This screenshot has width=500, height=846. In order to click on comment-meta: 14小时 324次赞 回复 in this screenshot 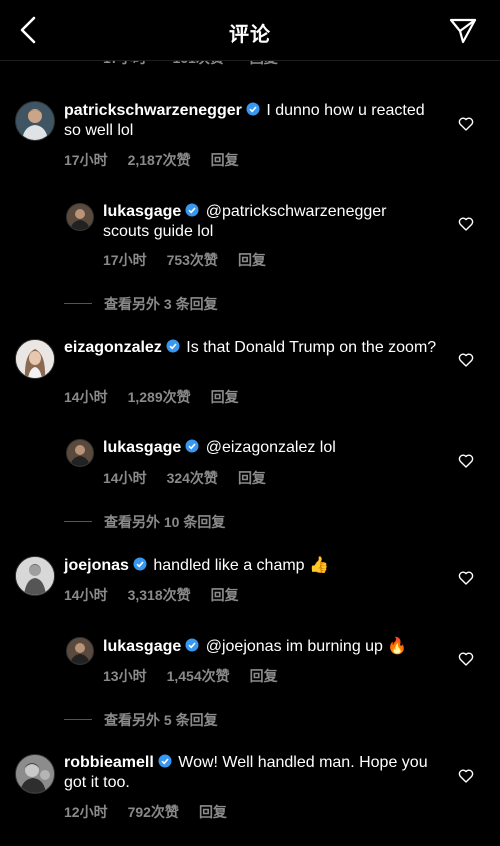, I will do `click(184, 478)`.